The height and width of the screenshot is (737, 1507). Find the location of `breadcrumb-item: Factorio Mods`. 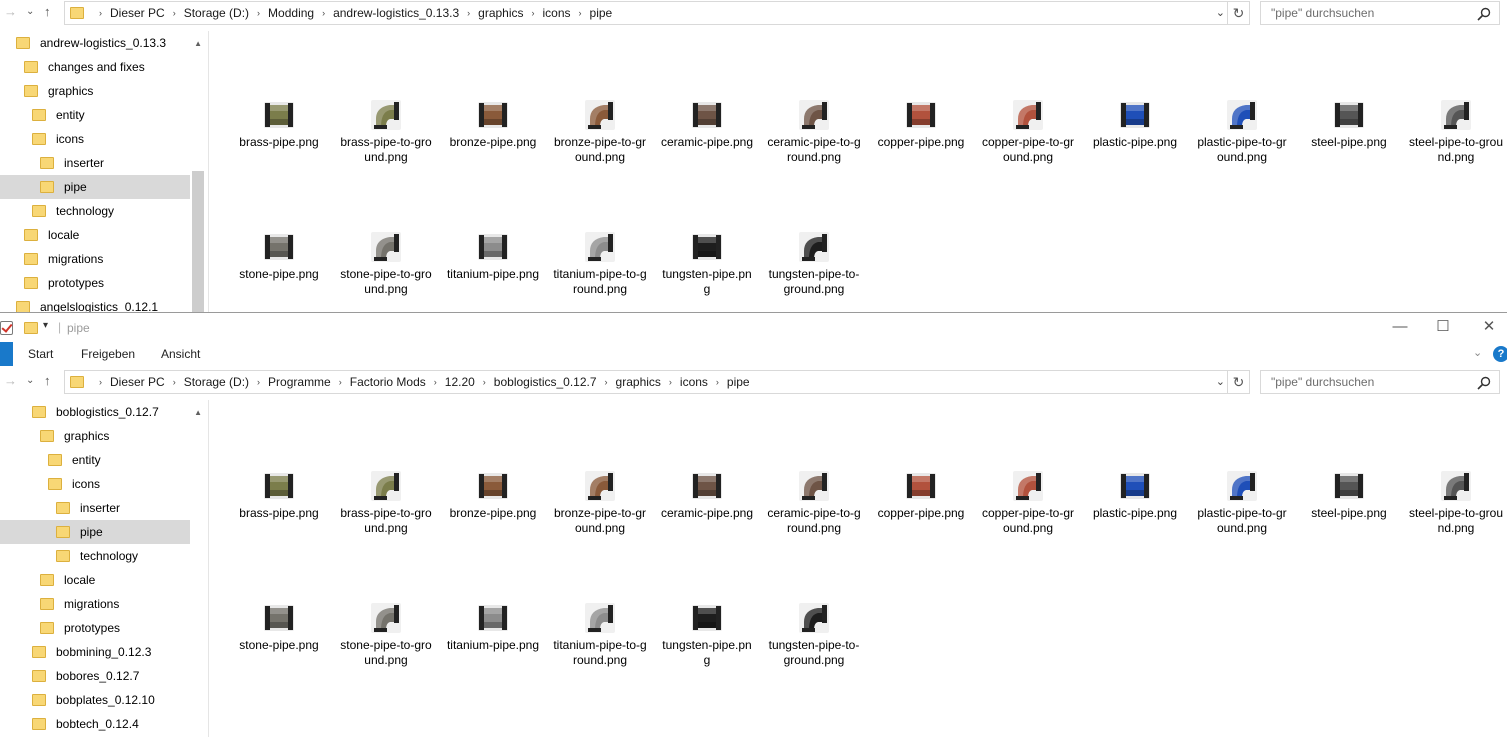

breadcrumb-item: Factorio Mods is located at coordinates (388, 382).